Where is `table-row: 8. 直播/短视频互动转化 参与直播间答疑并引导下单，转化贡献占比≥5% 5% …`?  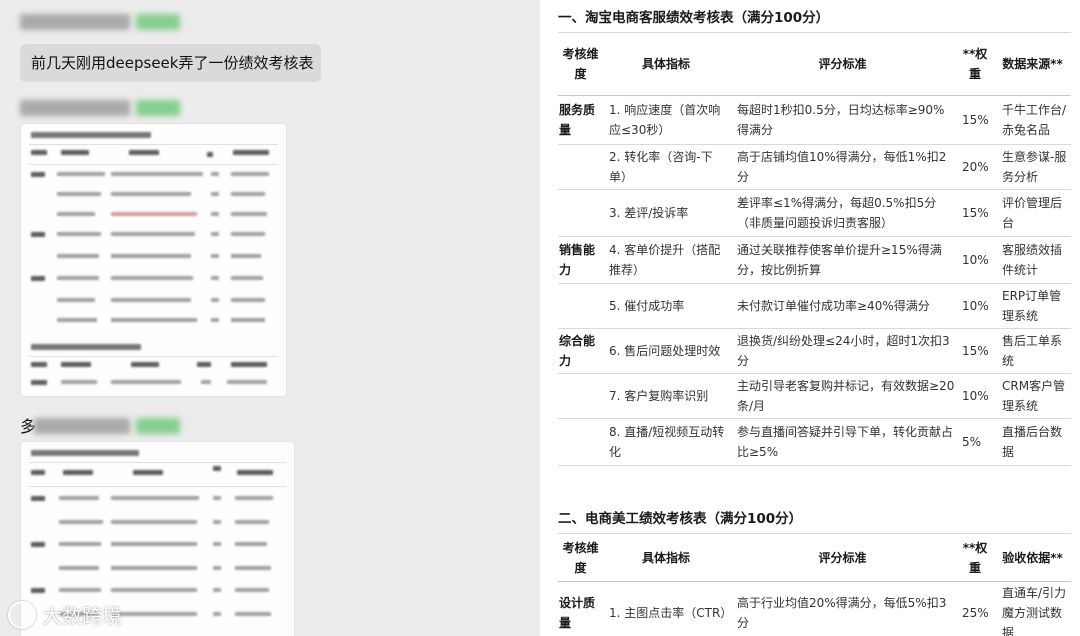 table-row: 8. 直播/短视频互动转化 参与直播间答疑并引导下单，转化贡献占比≥5% 5% … is located at coordinates (814, 442).